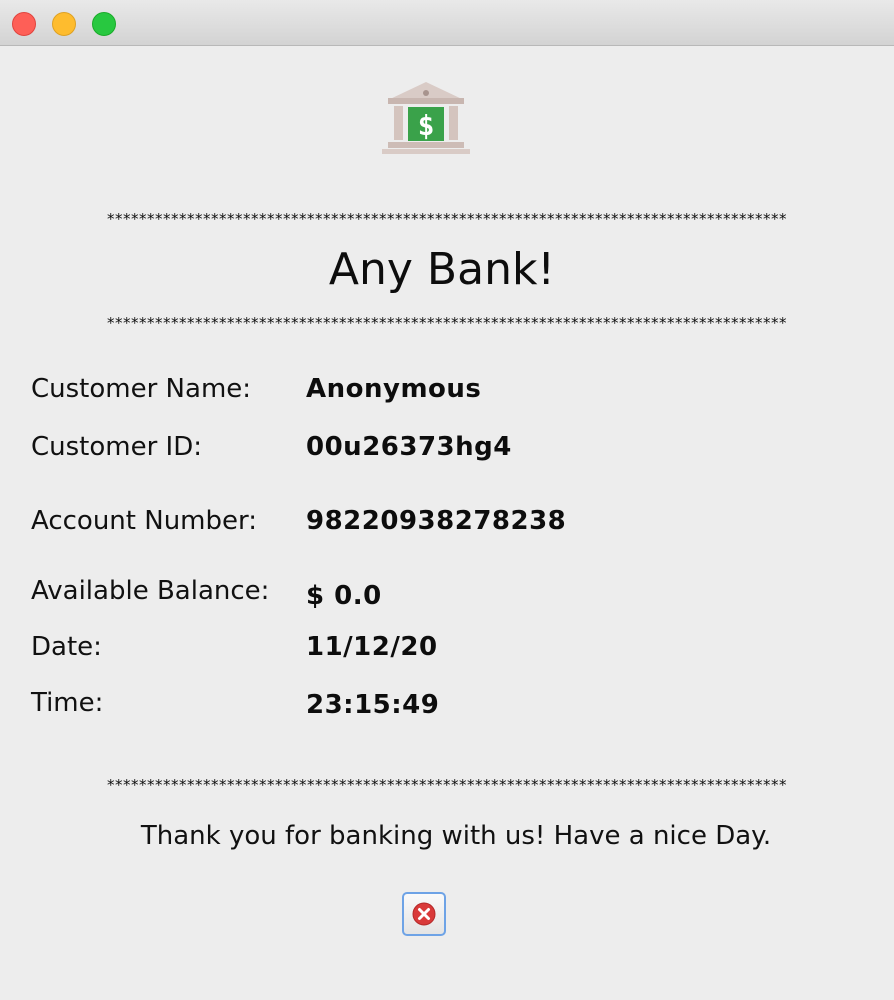  I want to click on bank-title: Any Bank!, so click(442, 269).